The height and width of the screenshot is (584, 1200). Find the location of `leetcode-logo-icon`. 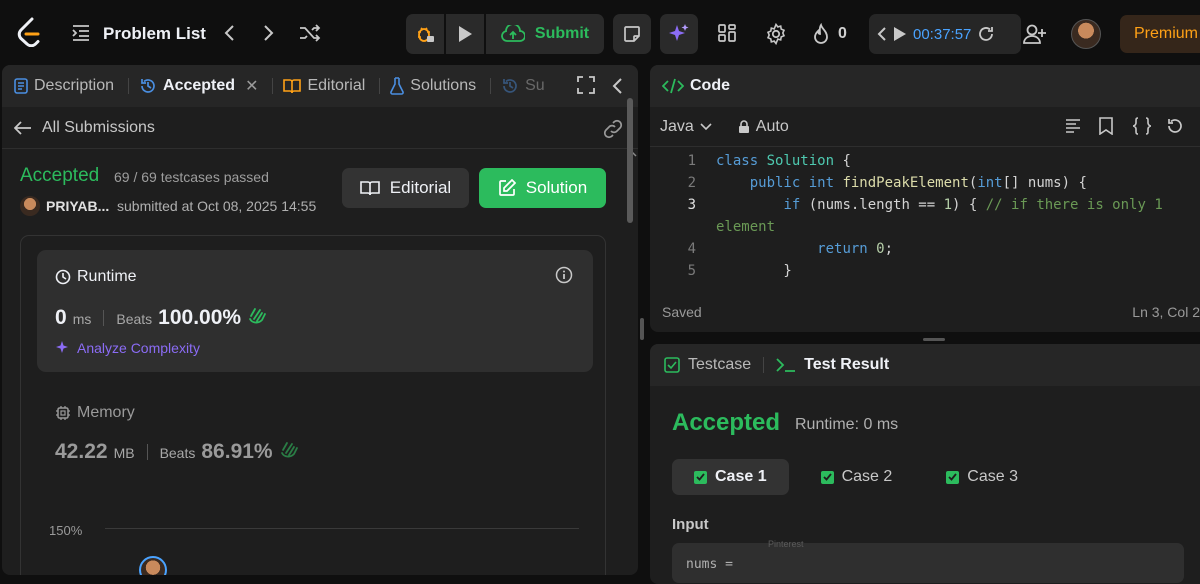

leetcode-logo-icon is located at coordinates (29, 32).